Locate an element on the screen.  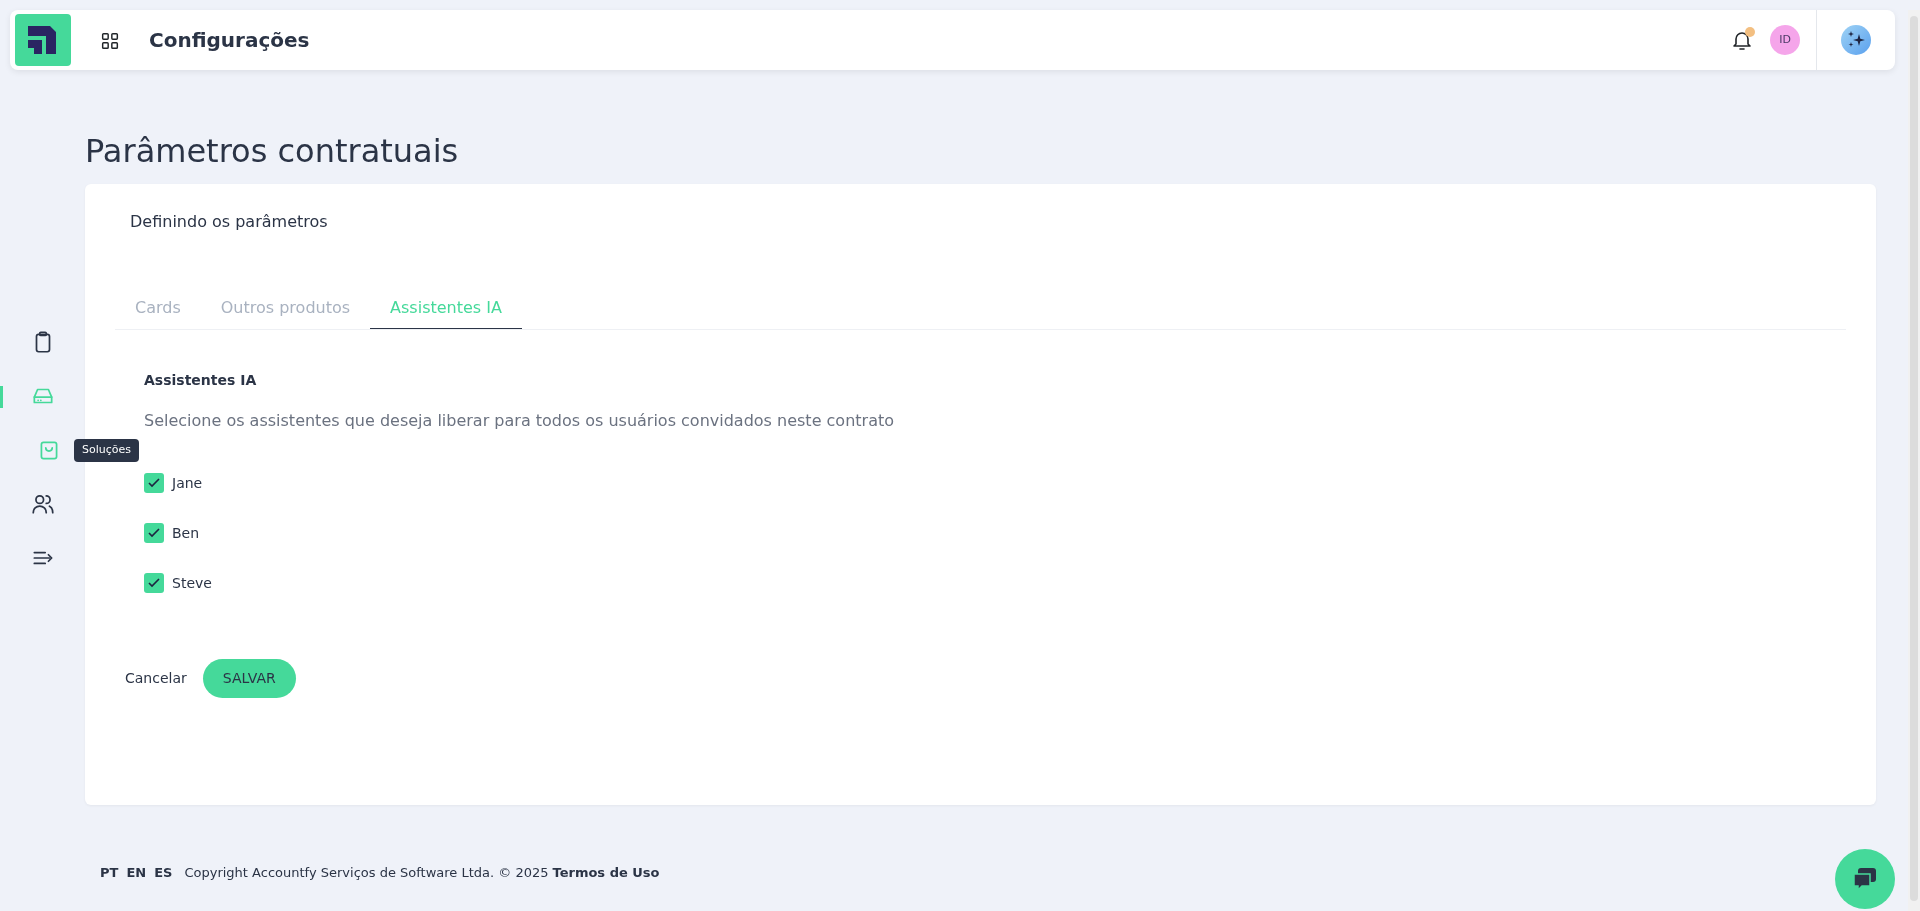
language-link: PT is located at coordinates (109, 873).